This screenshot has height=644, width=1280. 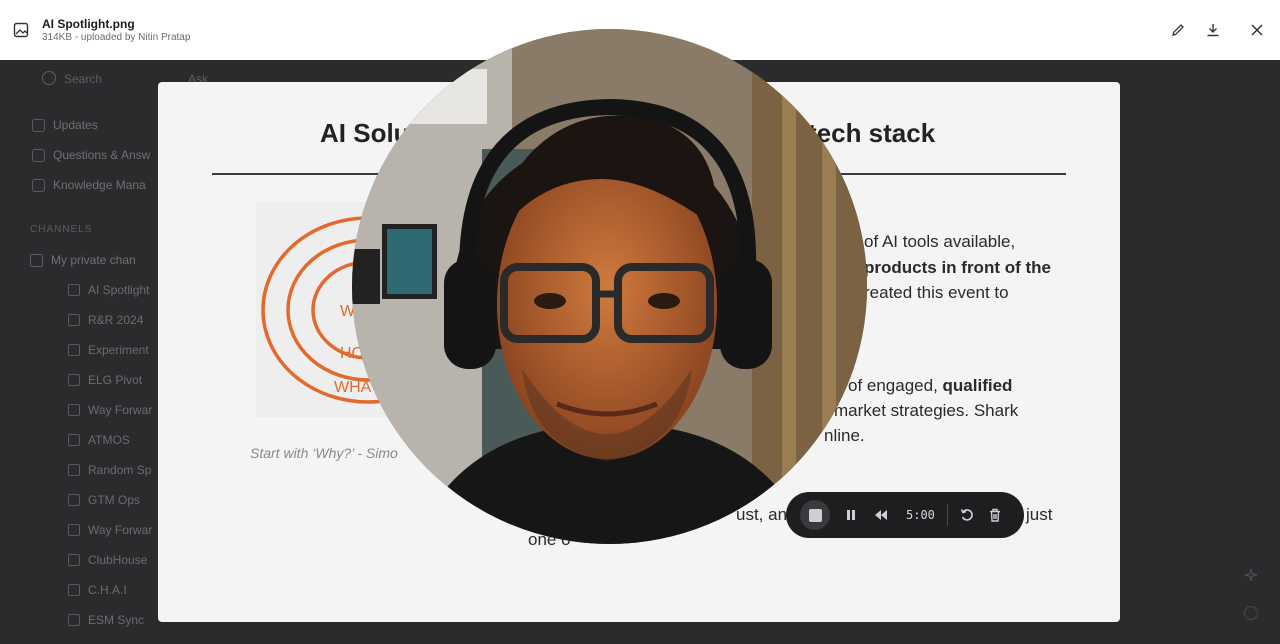 What do you see at coordinates (36, 260) in the screenshot?
I see `lock-icon` at bounding box center [36, 260].